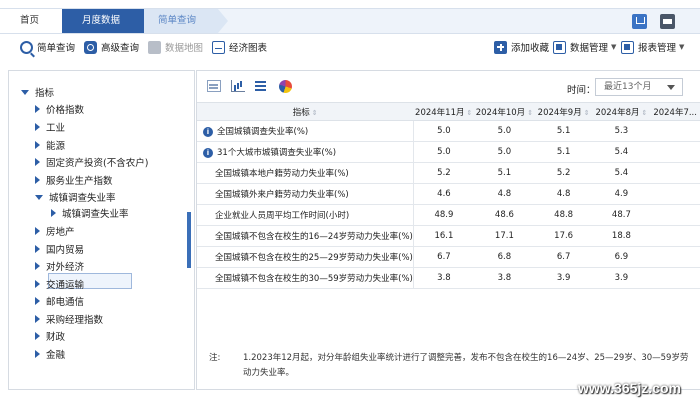 The width and height of the screenshot is (700, 403). I want to click on table-cell: 18.8, so click(621, 236).